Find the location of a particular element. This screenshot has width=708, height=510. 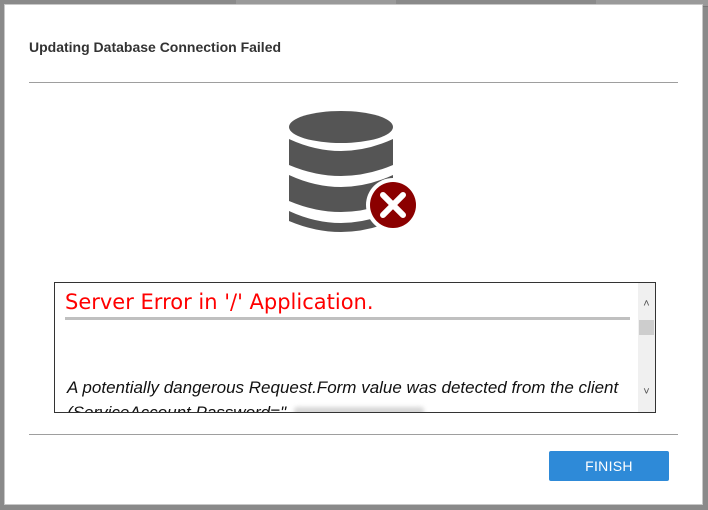

database-error-icon is located at coordinates (354, 171).